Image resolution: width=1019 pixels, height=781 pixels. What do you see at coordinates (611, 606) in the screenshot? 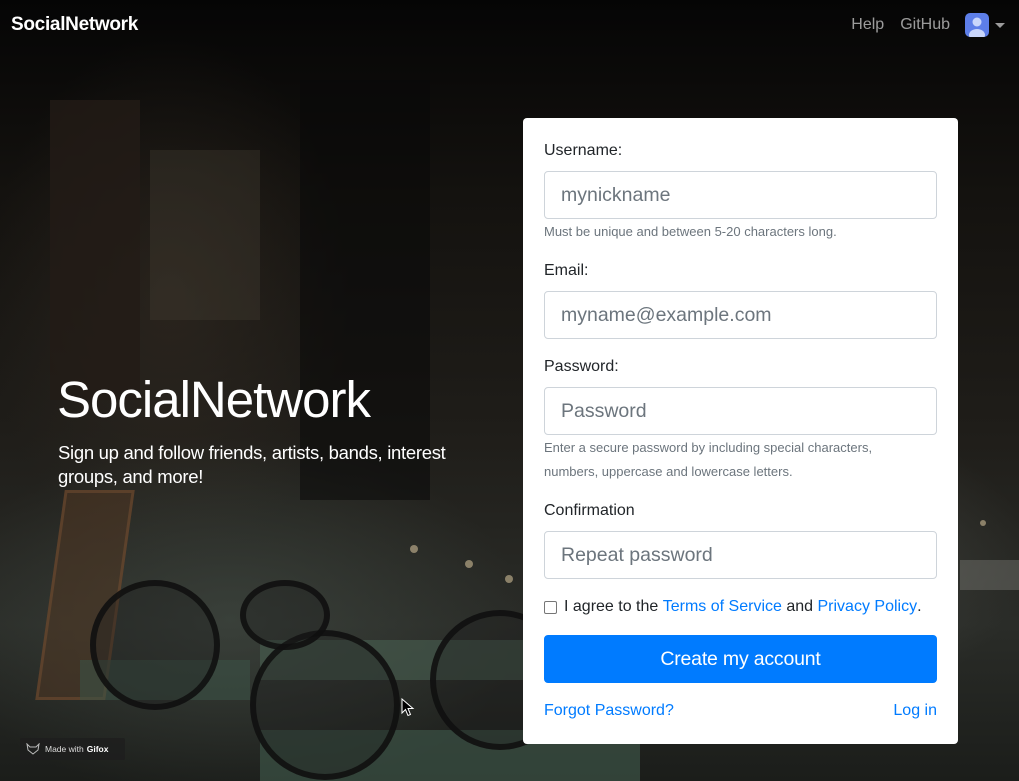
I see `agree-prefix: I agree to the` at bounding box center [611, 606].